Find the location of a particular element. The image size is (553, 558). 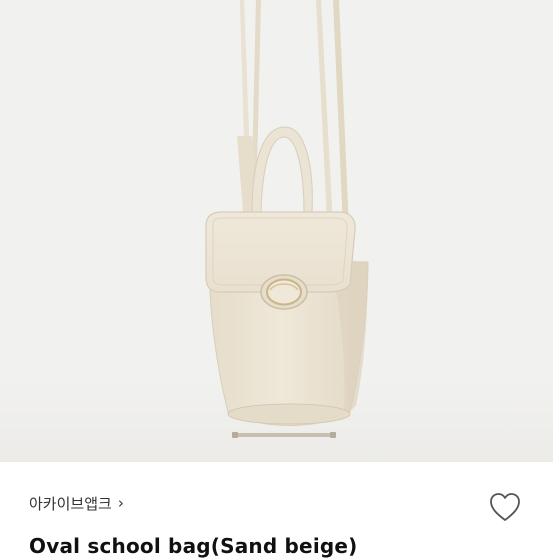

brand-link: 아카이브앱크 › is located at coordinates (76, 503).